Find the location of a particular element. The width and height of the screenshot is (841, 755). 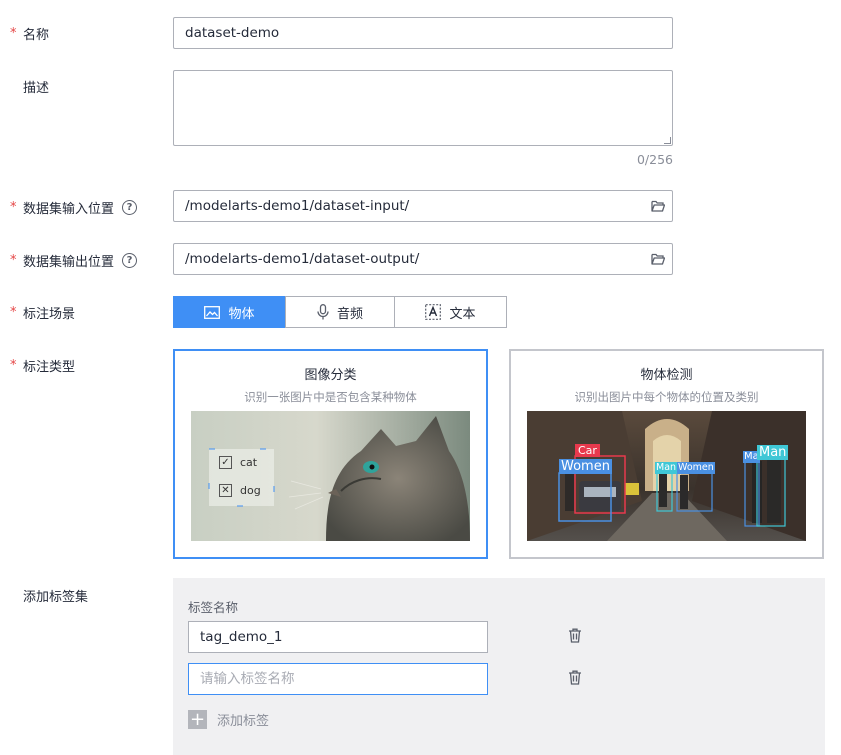

checkbox-crossed-icon: ✕ is located at coordinates (225, 490).